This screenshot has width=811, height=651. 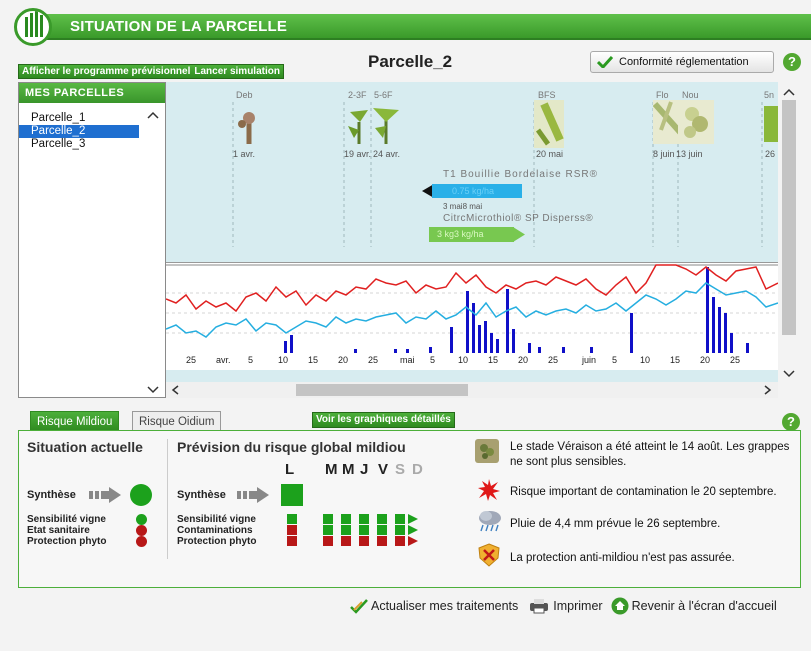 I want to click on fruit-set-stage-icon, so click(x=696, y=122).